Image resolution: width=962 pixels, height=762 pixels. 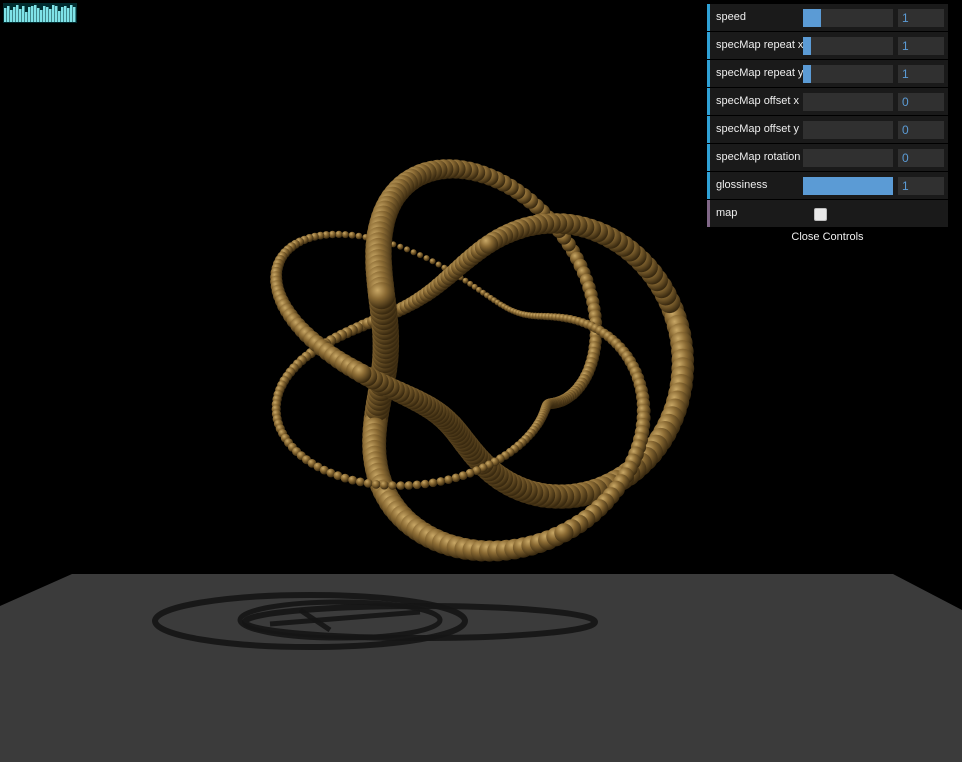 I want to click on controller-label: specMap repeat x, so click(x=760, y=45).